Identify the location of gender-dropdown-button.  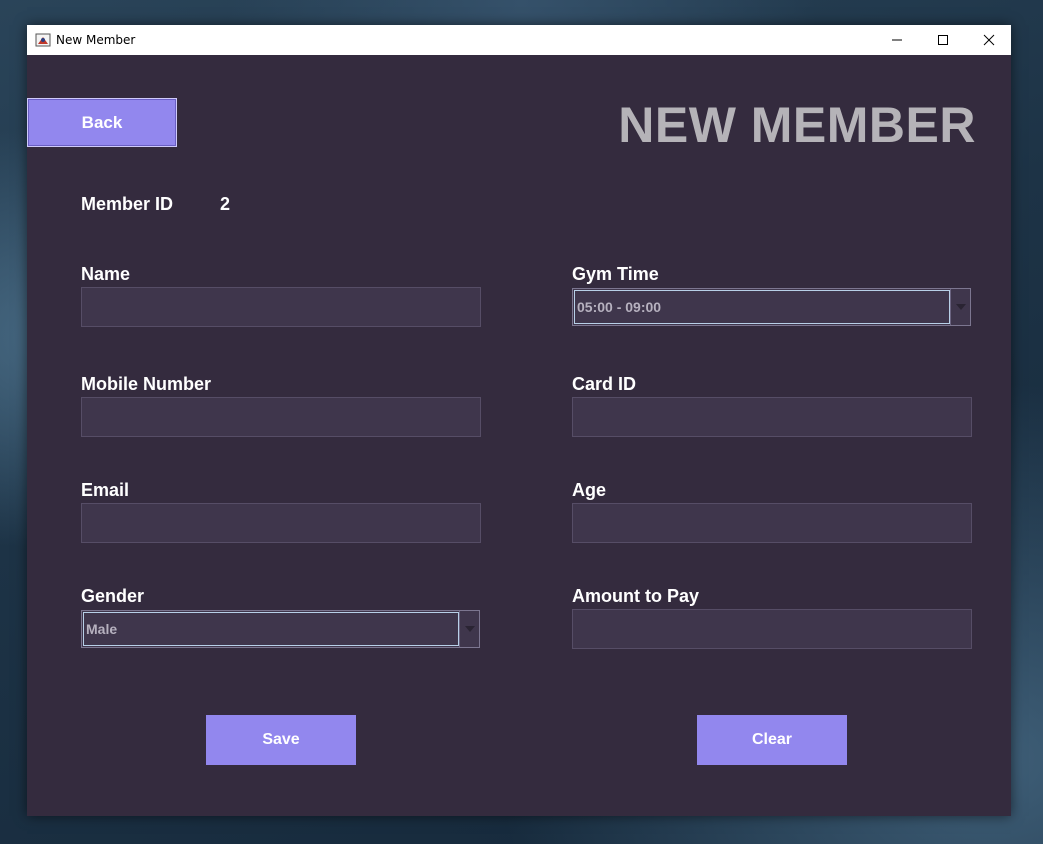
(469, 629).